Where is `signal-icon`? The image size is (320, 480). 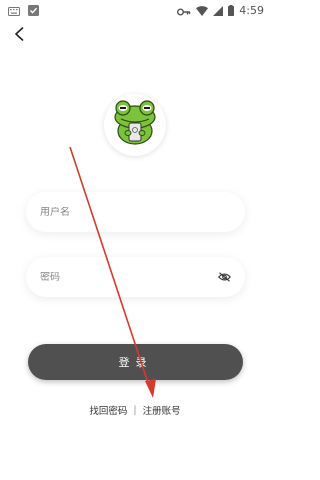 signal-icon is located at coordinates (218, 10).